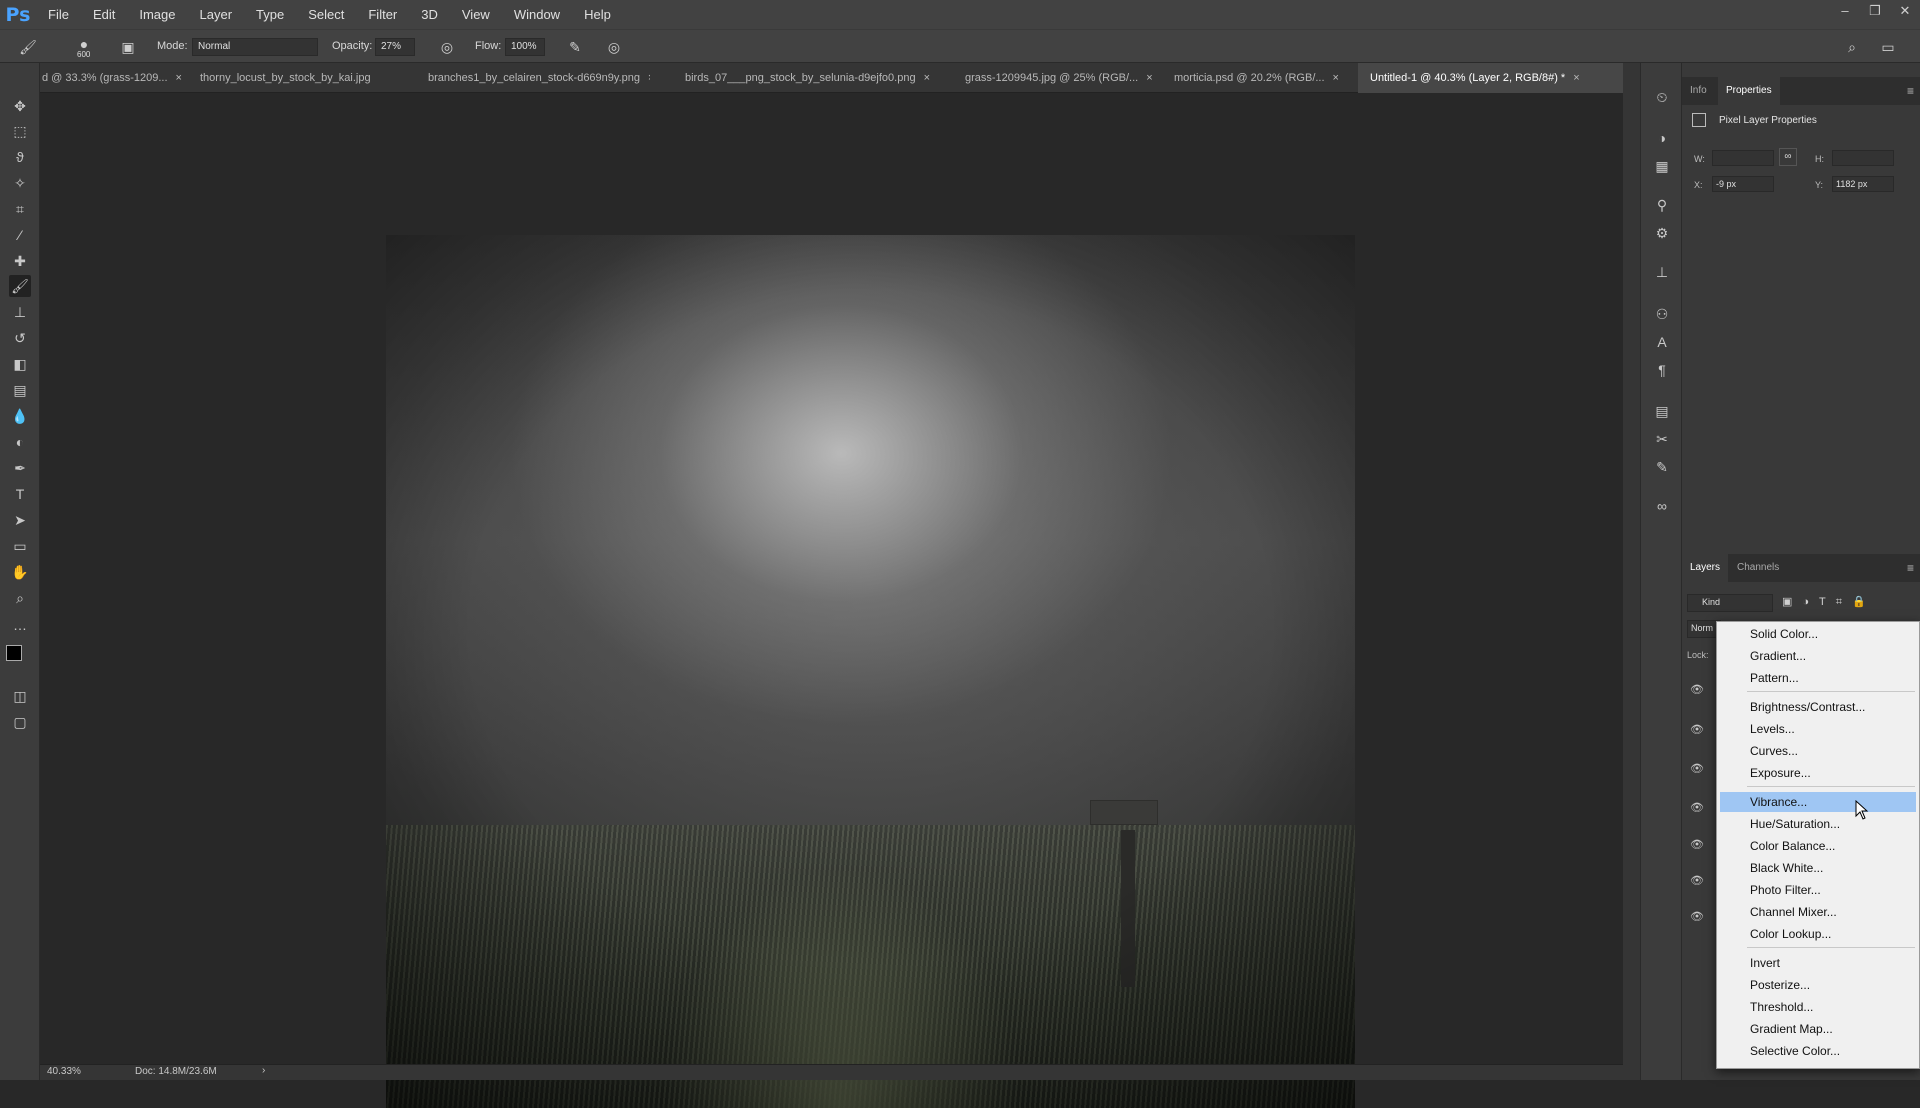 The height and width of the screenshot is (1108, 1920). What do you see at coordinates (1818, 963) in the screenshot?
I see `menu-item-invert: Invert` at bounding box center [1818, 963].